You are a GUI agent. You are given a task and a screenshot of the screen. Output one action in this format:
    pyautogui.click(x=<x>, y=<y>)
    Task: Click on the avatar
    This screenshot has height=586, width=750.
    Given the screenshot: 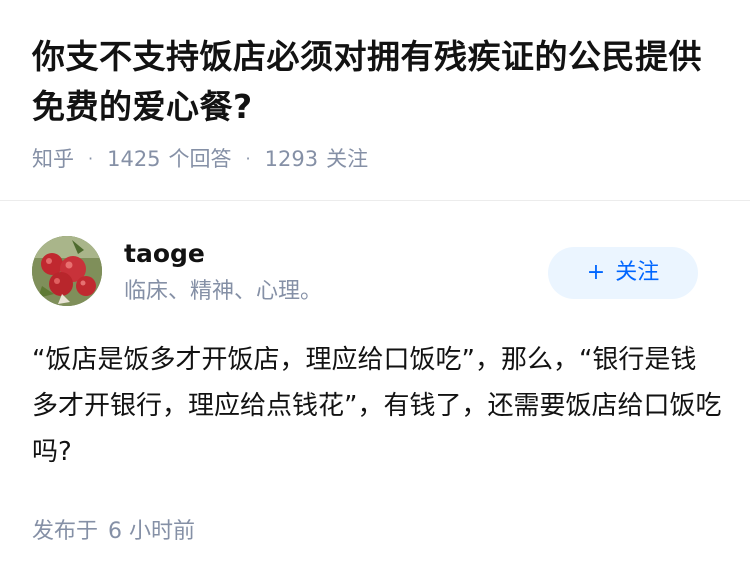 What is the action you would take?
    pyautogui.click(x=67, y=271)
    